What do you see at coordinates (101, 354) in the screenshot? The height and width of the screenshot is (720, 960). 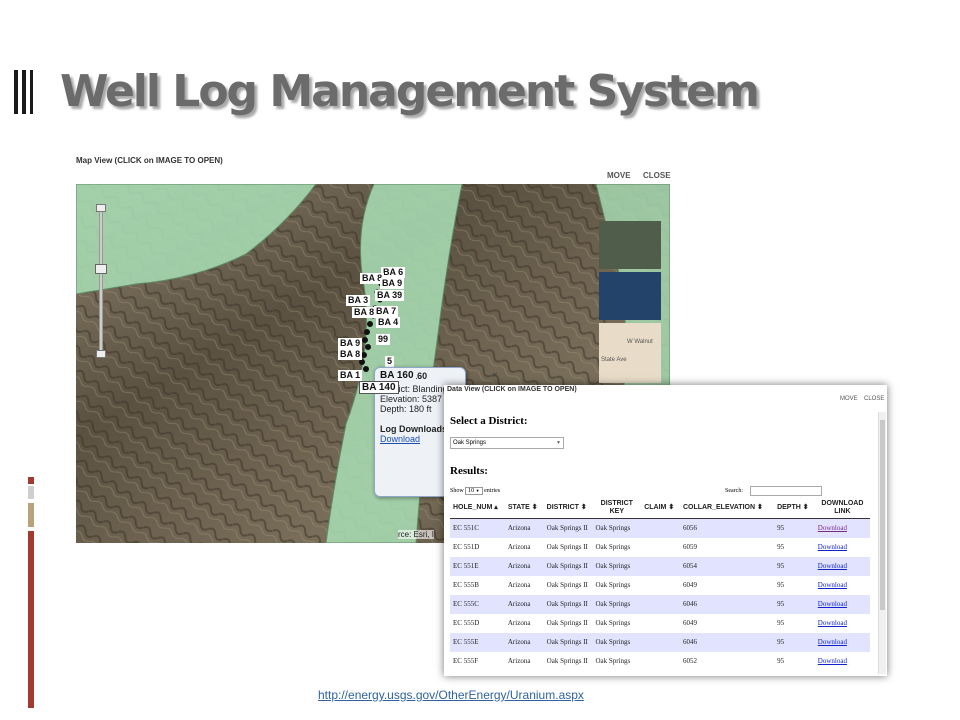 I see `zoom-out-icon` at bounding box center [101, 354].